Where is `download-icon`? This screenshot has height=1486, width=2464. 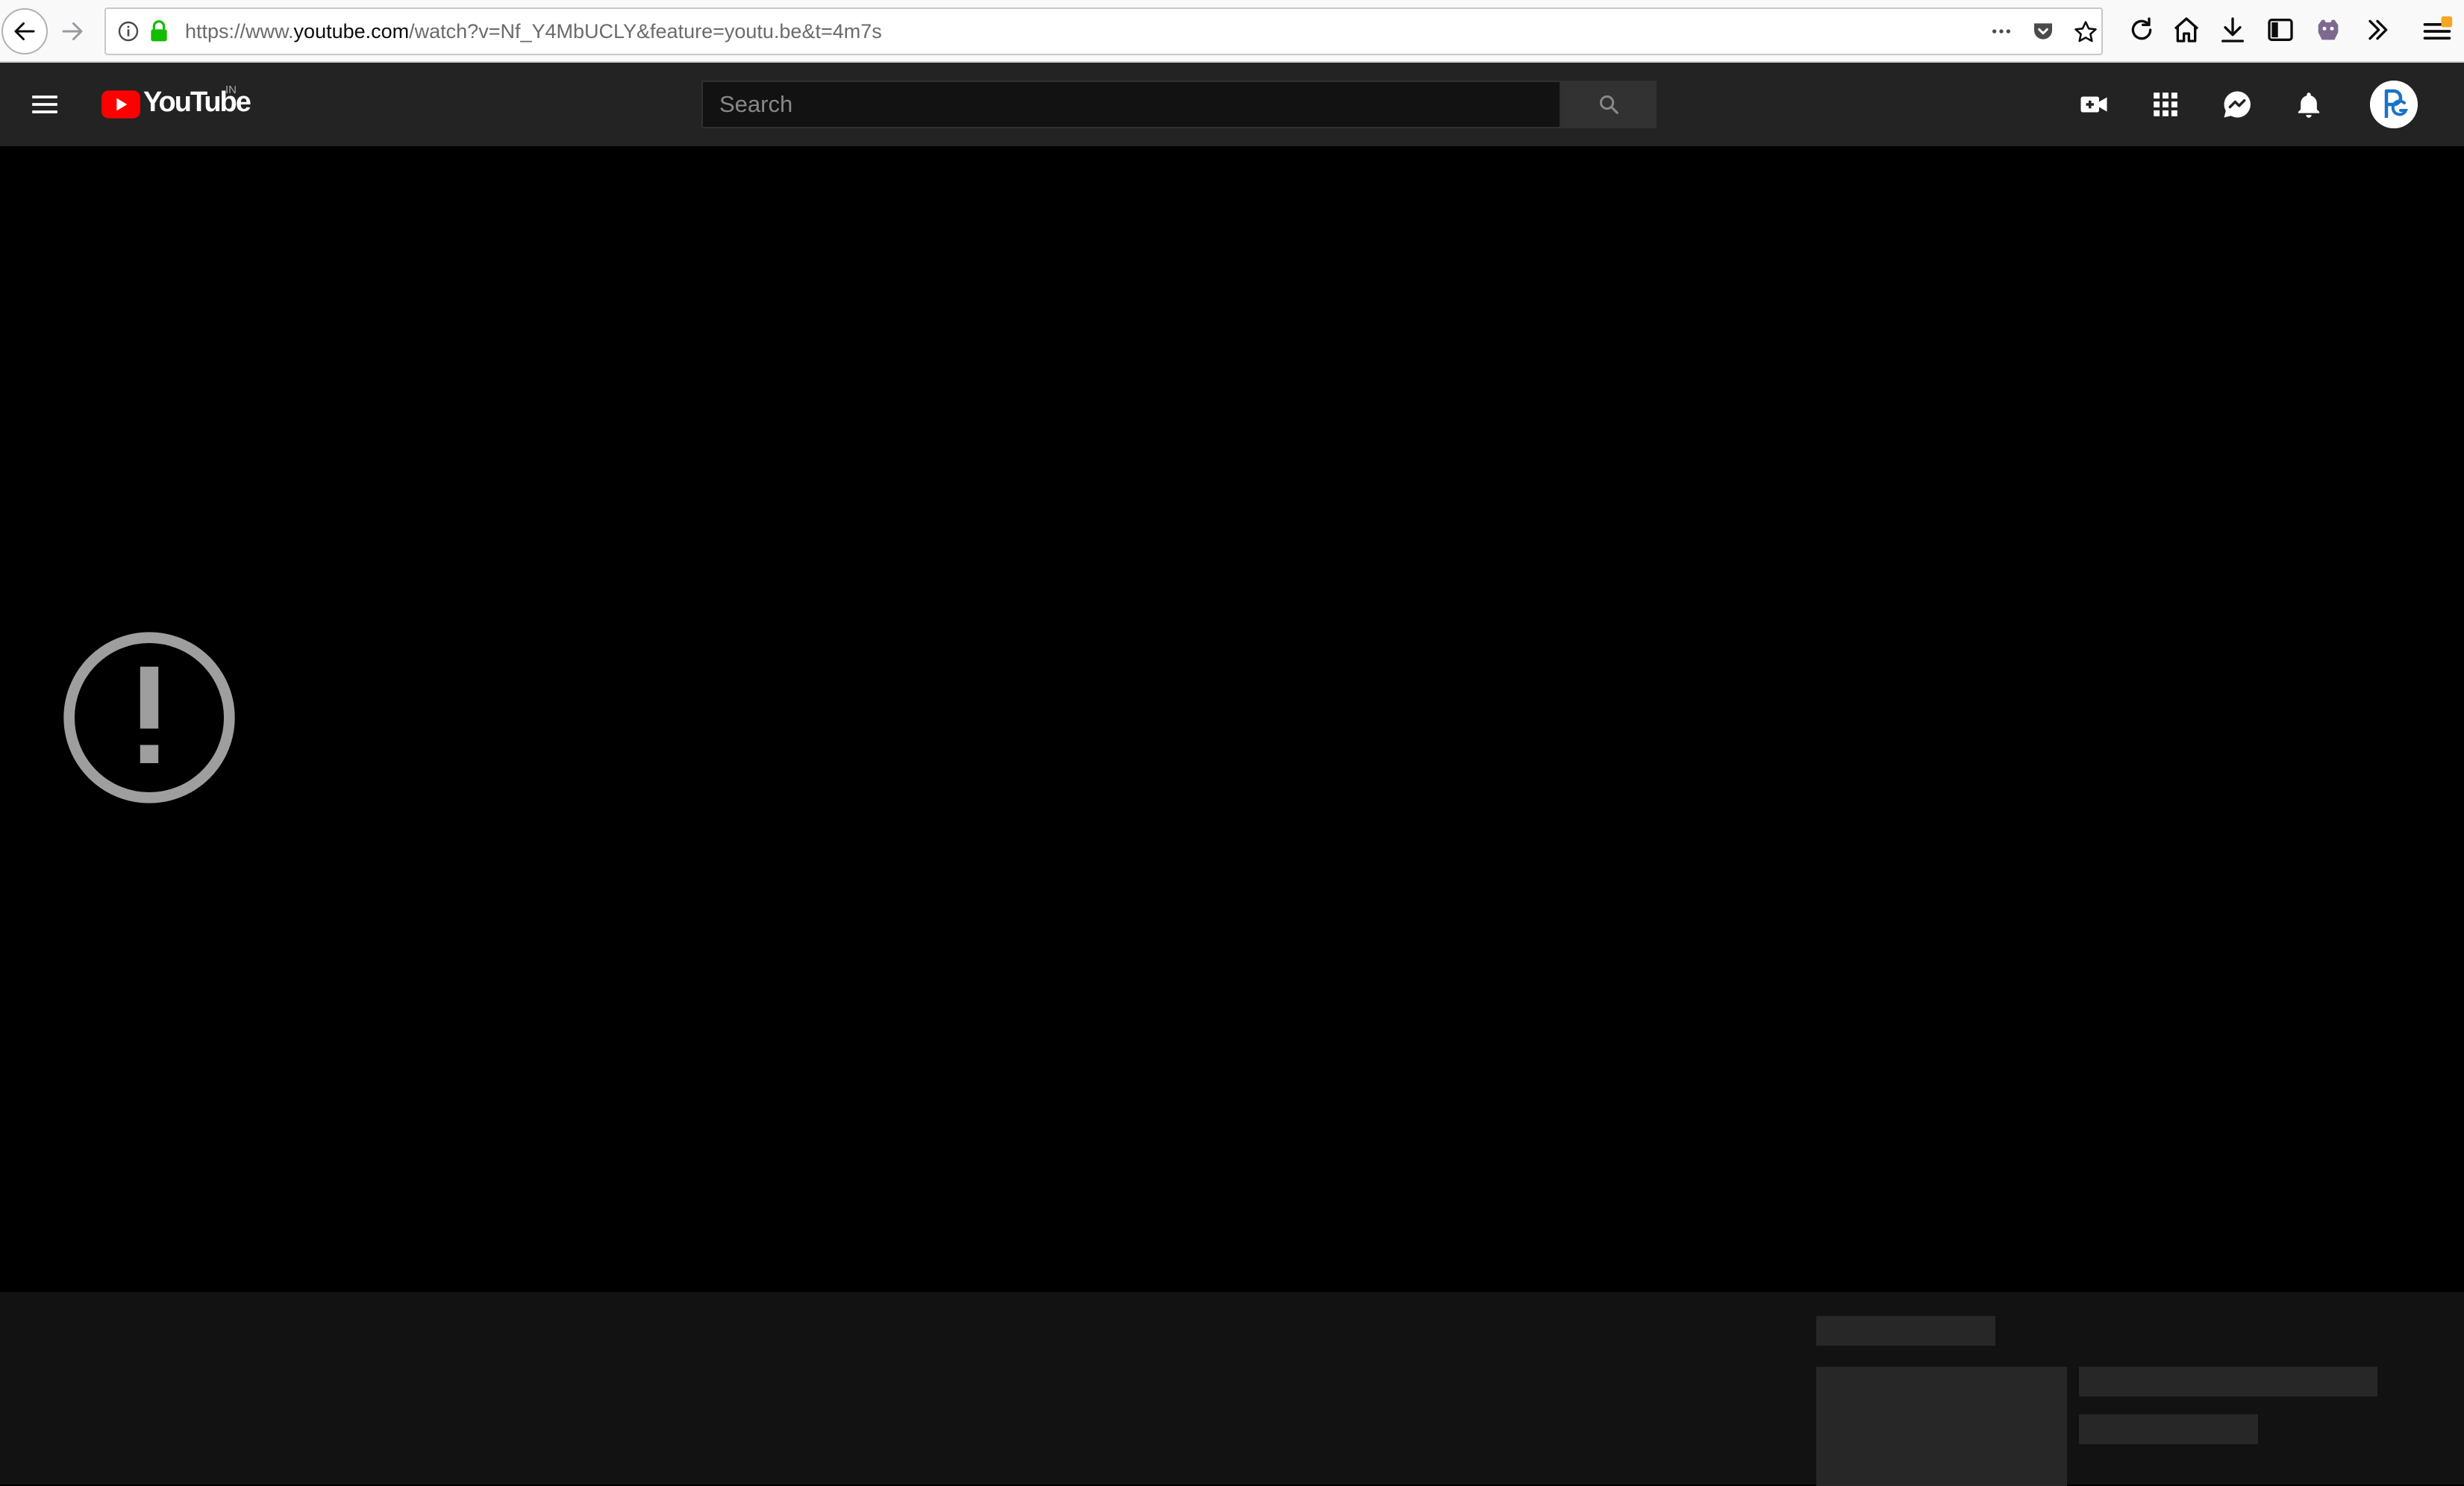
download-icon is located at coordinates (2233, 30).